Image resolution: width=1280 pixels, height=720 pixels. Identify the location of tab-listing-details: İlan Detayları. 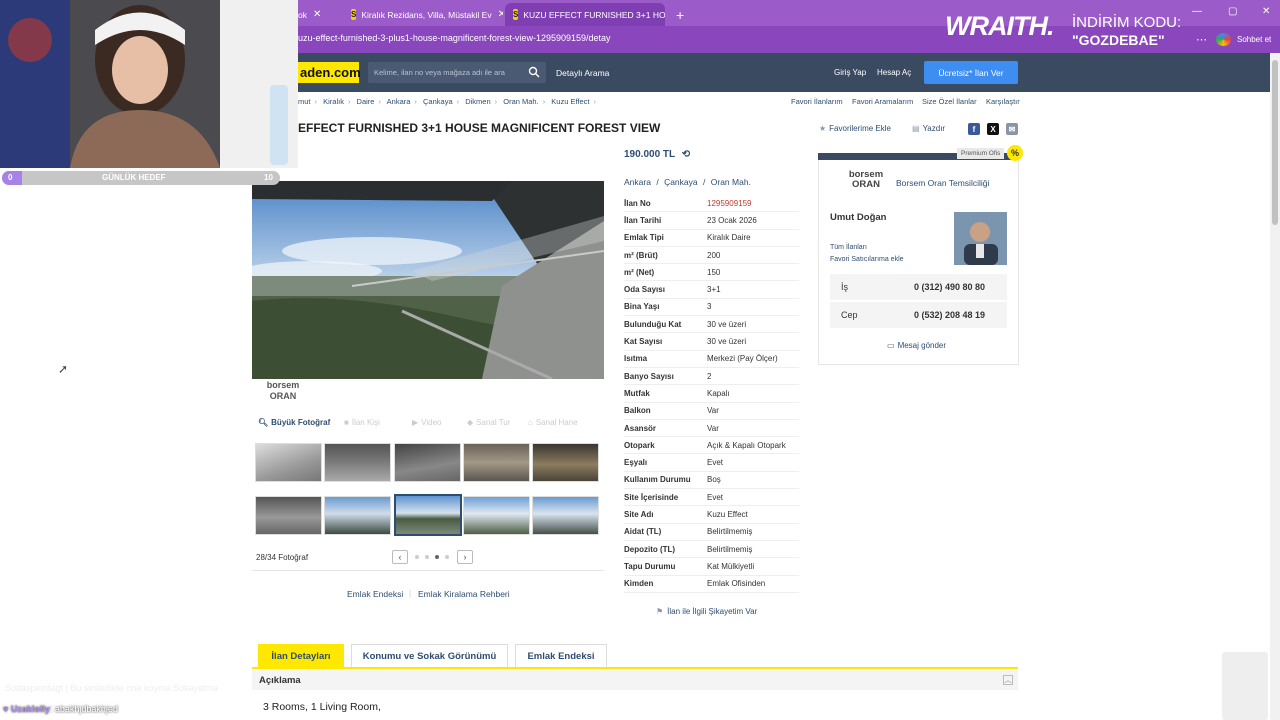
(301, 656).